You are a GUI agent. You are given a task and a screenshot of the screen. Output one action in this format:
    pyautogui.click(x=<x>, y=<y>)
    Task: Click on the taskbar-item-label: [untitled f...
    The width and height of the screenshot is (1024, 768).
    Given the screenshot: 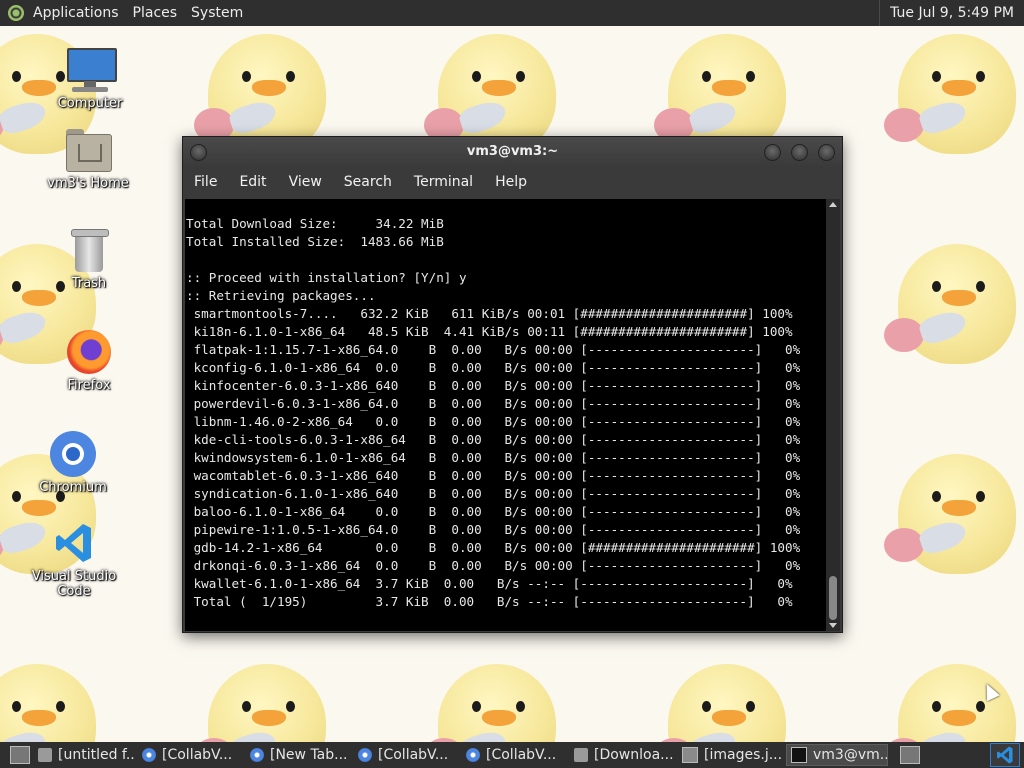 What is the action you would take?
    pyautogui.click(x=96, y=755)
    